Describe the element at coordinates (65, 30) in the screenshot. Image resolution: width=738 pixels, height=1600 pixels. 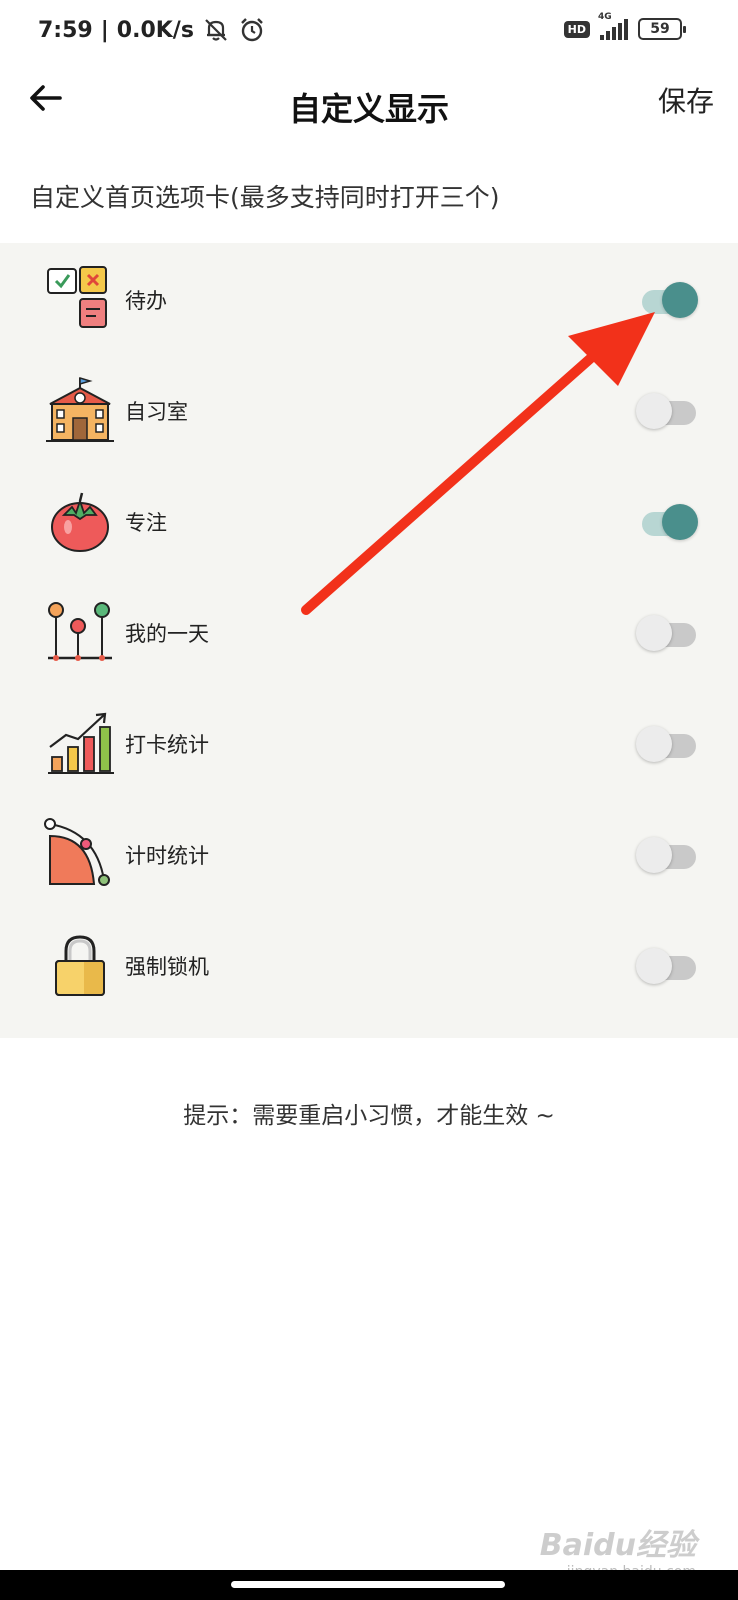
I see `status-time: 7:59` at that location.